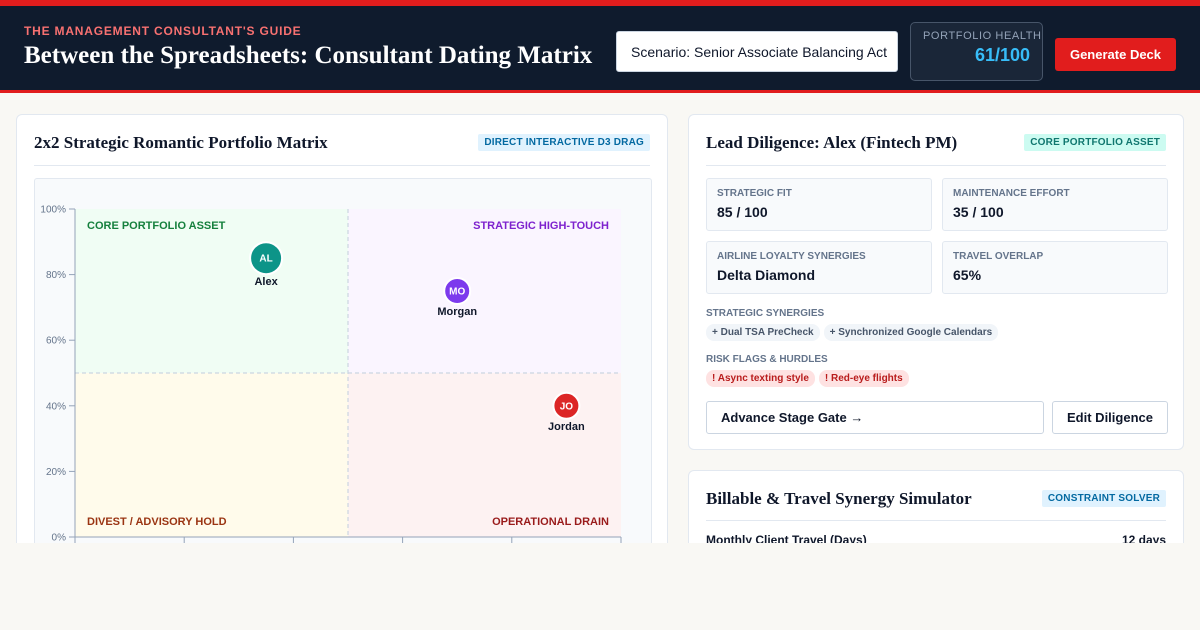 This screenshot has height=630, width=1200. What do you see at coordinates (967, 275) in the screenshot?
I see `stat-value: 65%` at bounding box center [967, 275].